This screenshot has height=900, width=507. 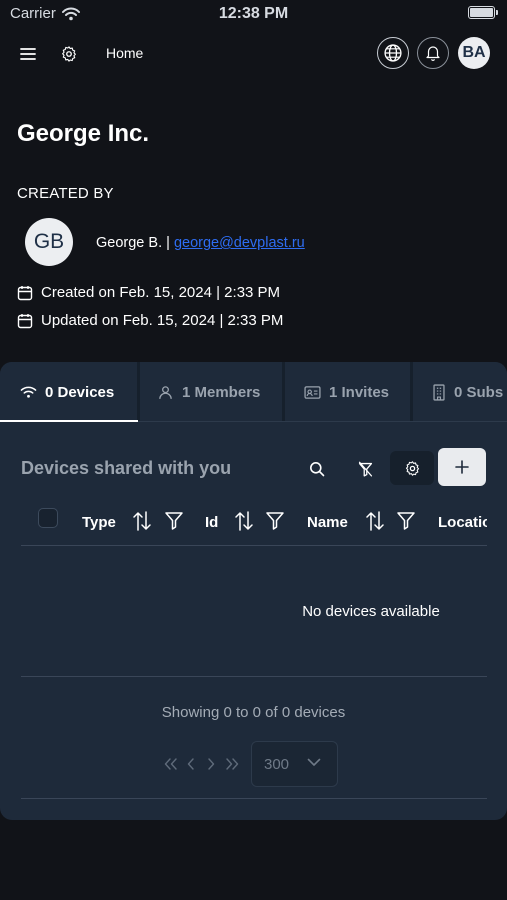 I want to click on filter-off-icon, so click(x=365, y=469).